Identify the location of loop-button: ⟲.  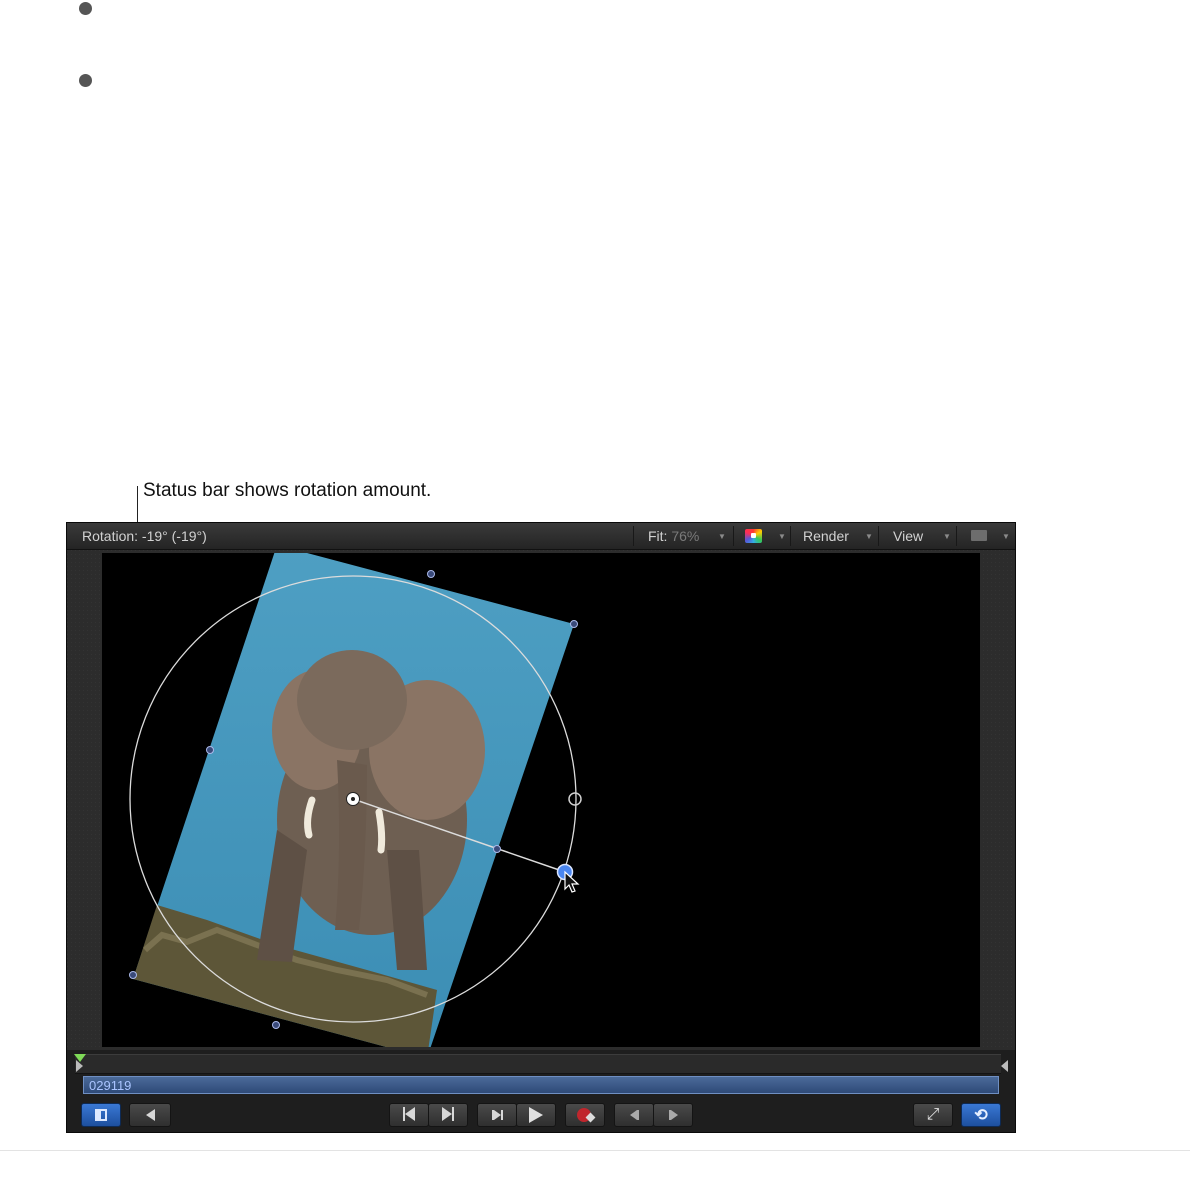
(981, 1115).